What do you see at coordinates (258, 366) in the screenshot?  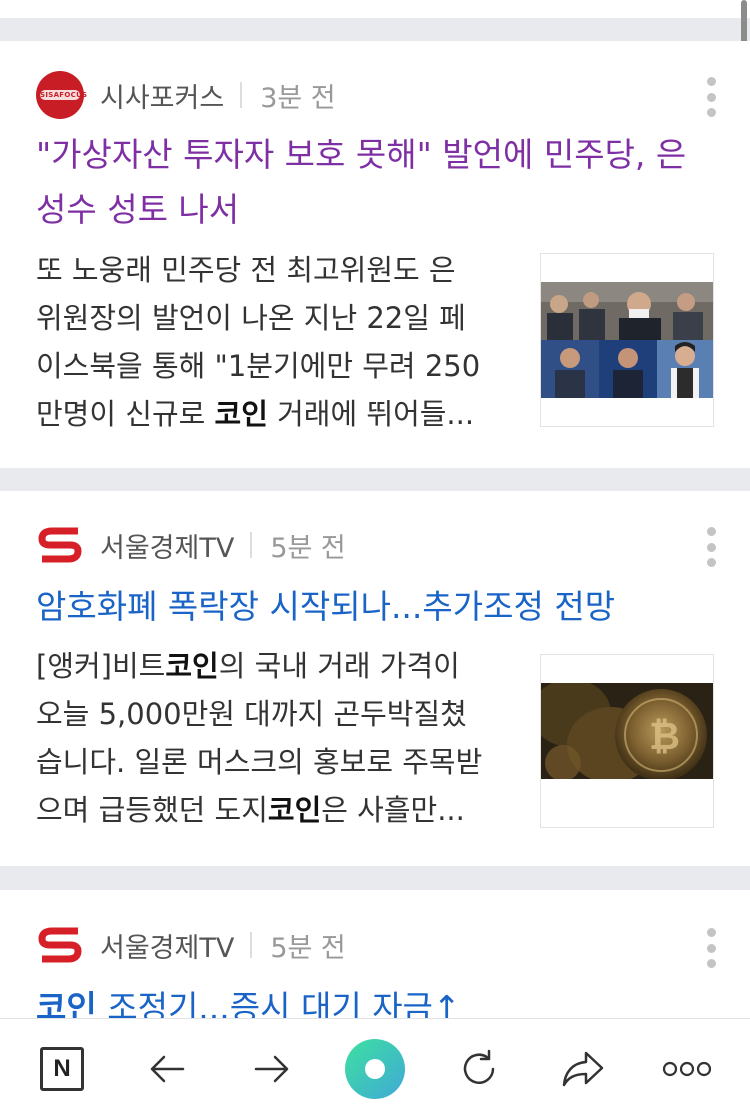 I see `snippet-line: 이스북을 통해 "1분기에만 무려 250` at bounding box center [258, 366].